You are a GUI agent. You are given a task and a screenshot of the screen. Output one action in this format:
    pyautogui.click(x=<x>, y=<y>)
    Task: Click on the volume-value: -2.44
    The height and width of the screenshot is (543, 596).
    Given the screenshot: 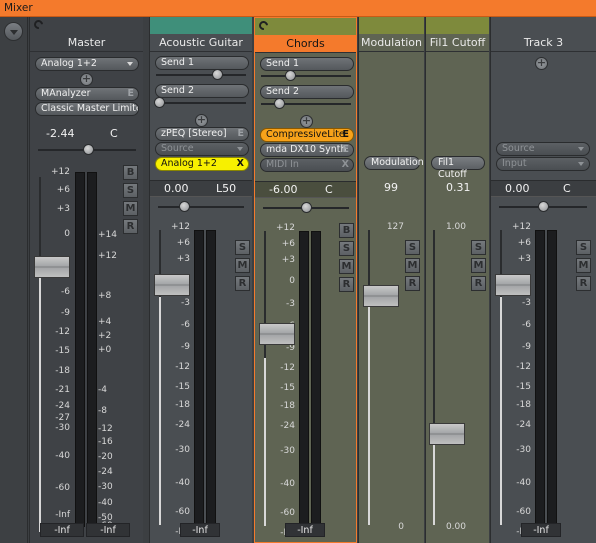 What is the action you would take?
    pyautogui.click(x=60, y=134)
    